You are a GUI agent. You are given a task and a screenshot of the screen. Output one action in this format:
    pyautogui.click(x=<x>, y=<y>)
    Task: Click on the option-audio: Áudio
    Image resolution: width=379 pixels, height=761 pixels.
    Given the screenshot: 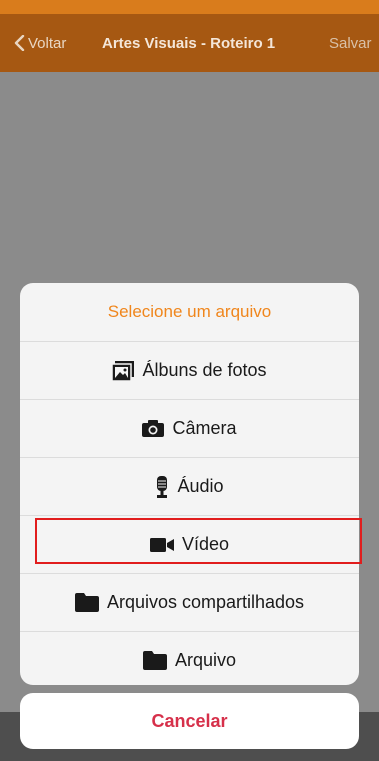 What is the action you would take?
    pyautogui.click(x=189, y=486)
    